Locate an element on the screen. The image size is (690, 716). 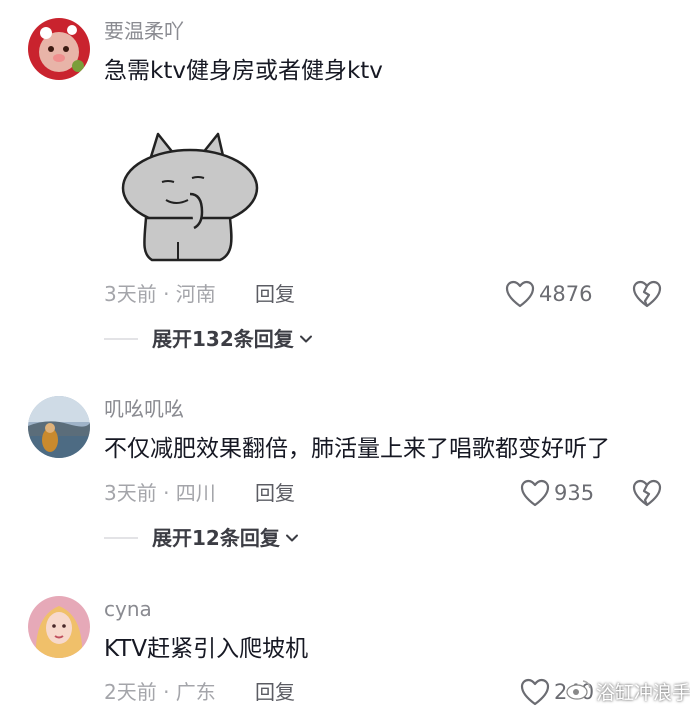
comment-username: 要温柔吖 is located at coordinates (144, 31).